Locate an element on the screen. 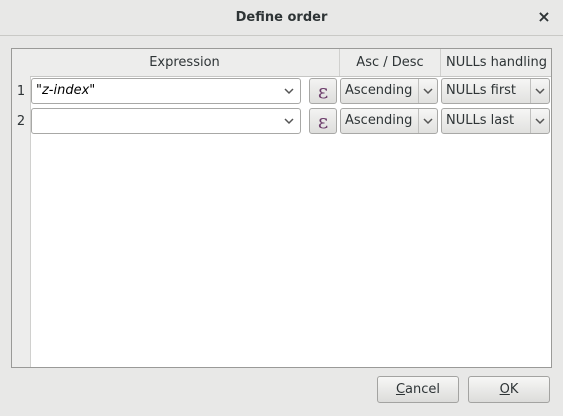 The image size is (563, 416). close-icon: × is located at coordinates (544, 17).